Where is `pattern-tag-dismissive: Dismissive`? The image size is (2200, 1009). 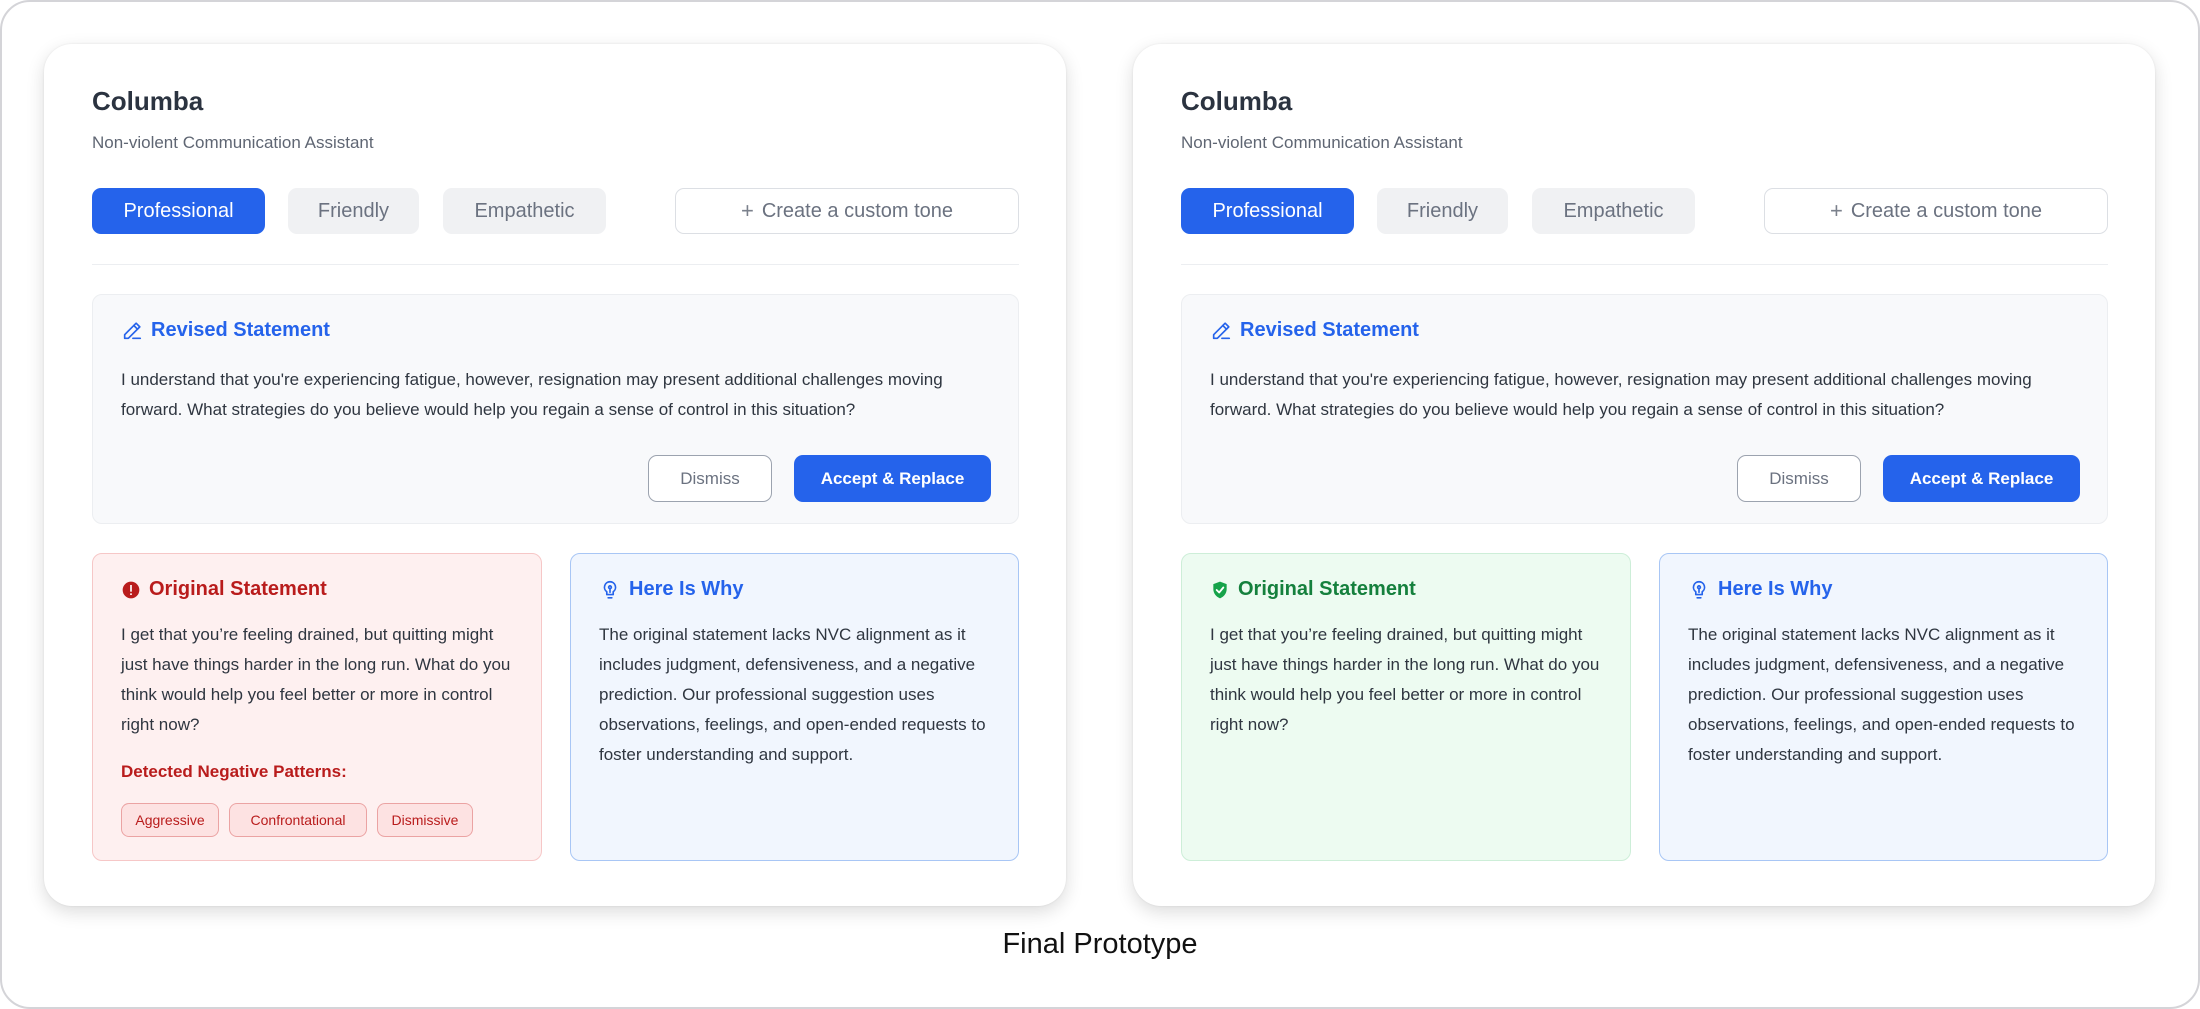
pattern-tag-dismissive: Dismissive is located at coordinates (425, 820).